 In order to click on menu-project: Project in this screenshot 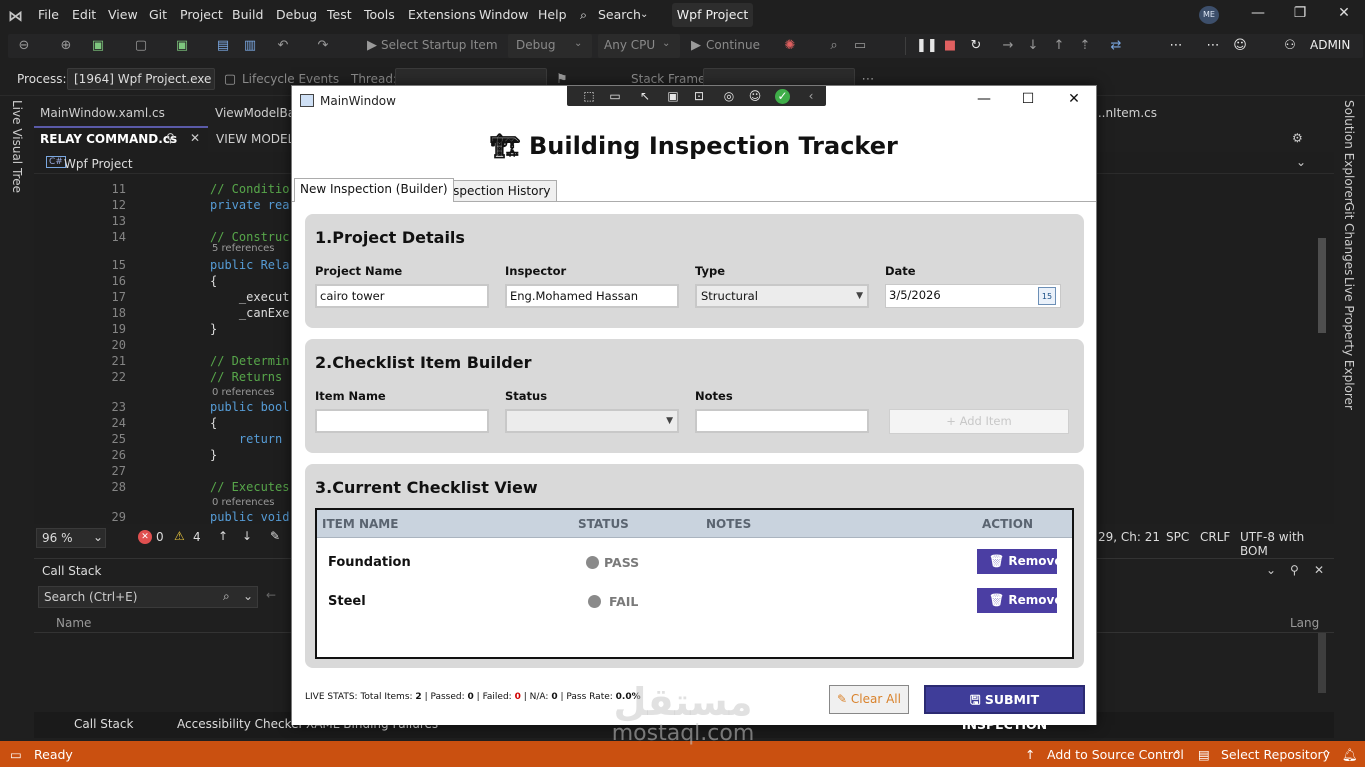, I will do `click(201, 14)`.